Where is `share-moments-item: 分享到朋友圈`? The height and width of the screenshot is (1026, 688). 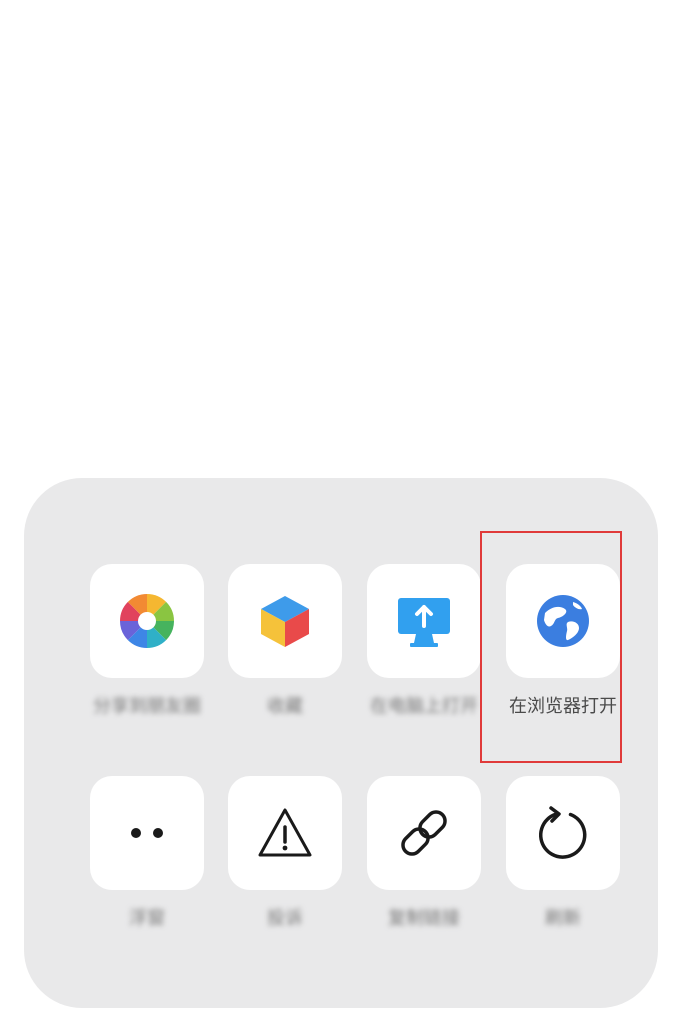
share-moments-item: 分享到朋友圈 is located at coordinates (147, 654).